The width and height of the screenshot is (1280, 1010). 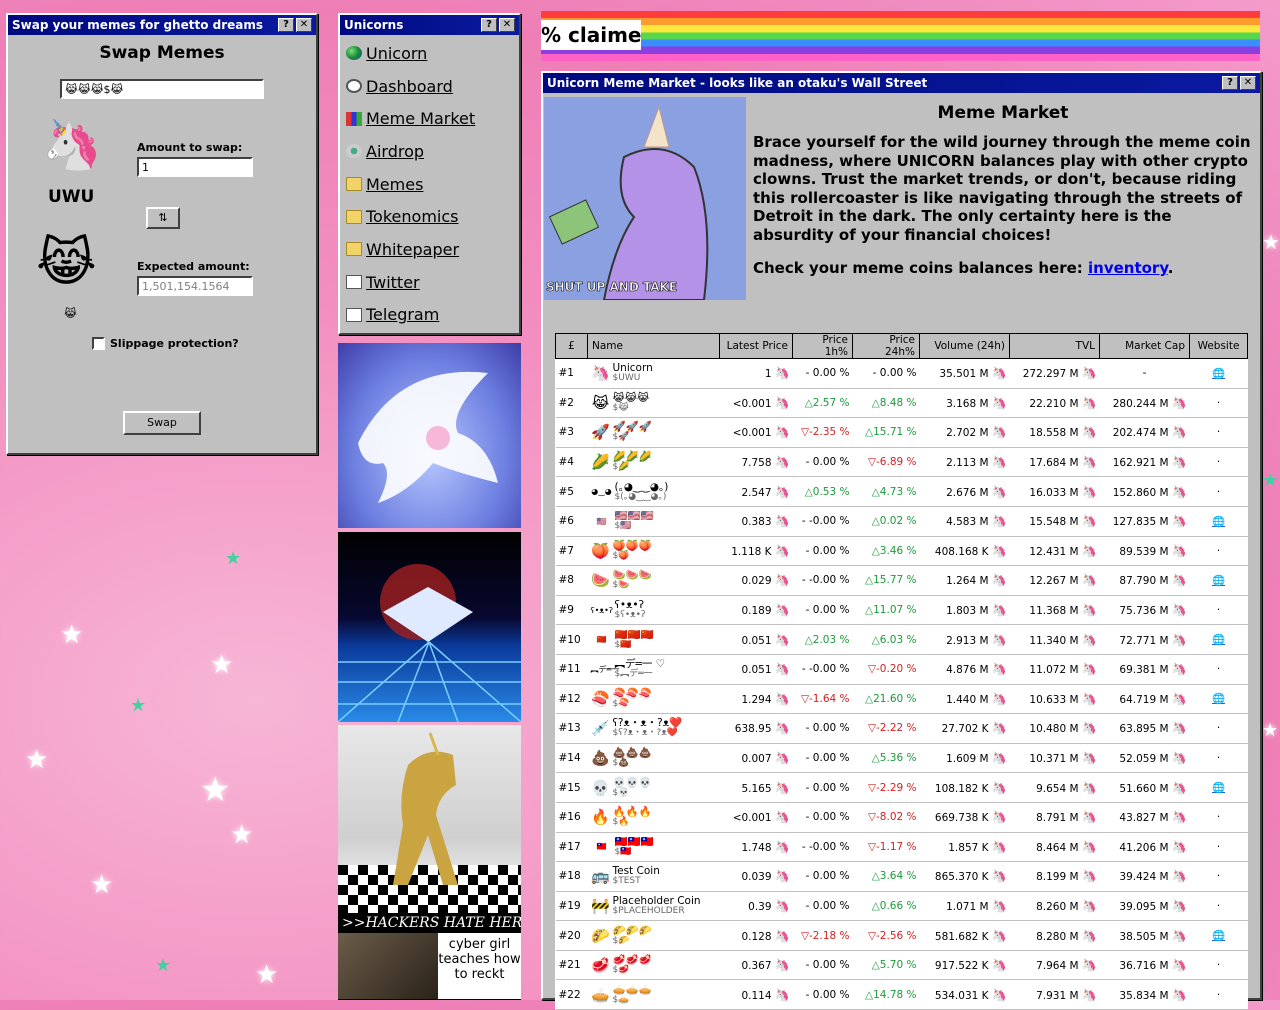 I want to click on swap-button: Swap, so click(x=162, y=423).